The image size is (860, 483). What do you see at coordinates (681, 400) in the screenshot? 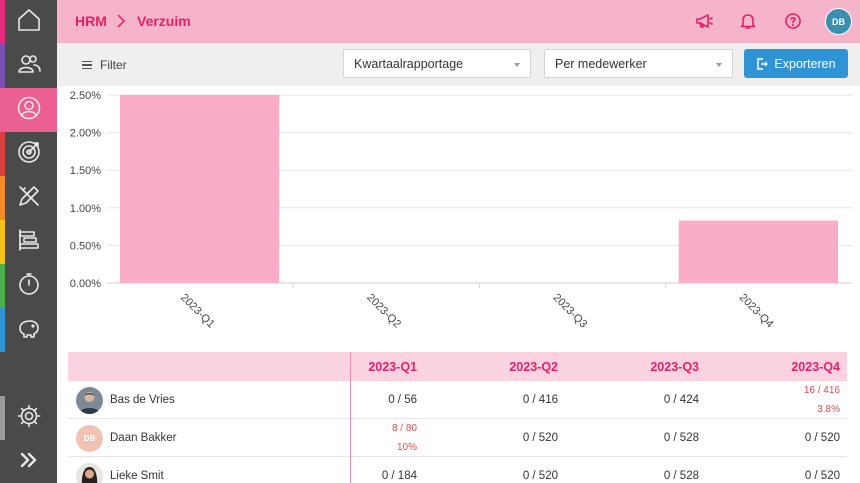
I see `cell-value: 0 / 424` at bounding box center [681, 400].